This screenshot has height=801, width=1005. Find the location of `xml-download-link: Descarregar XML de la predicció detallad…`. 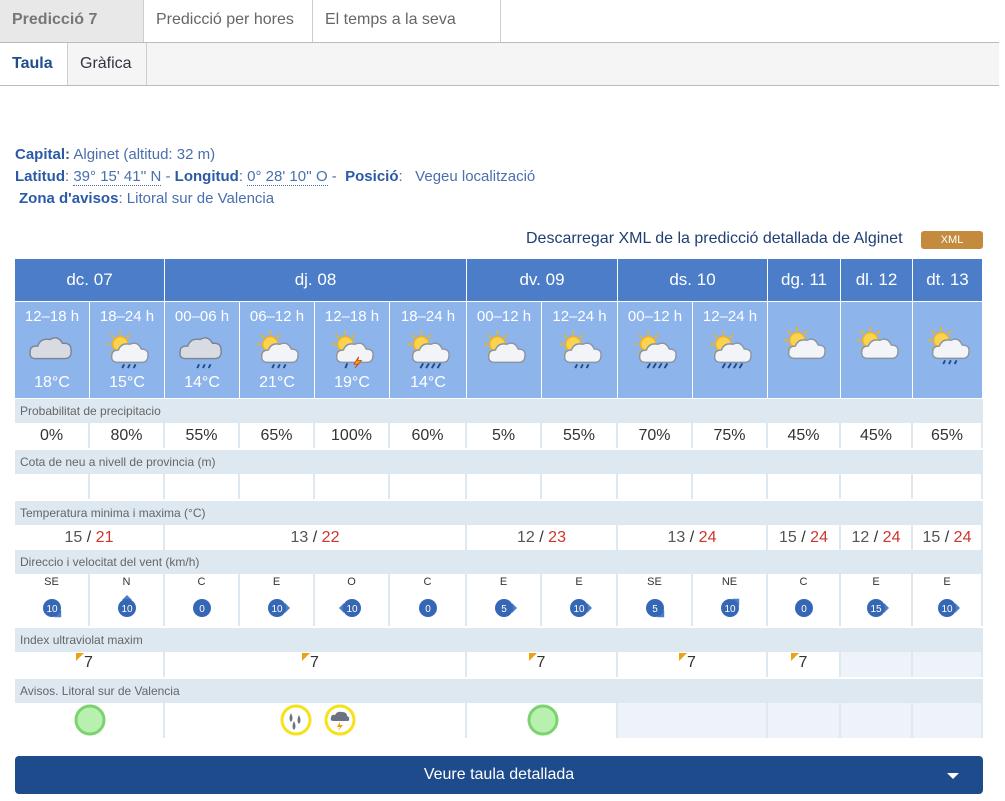

xml-download-link: Descarregar XML de la predicció detallad… is located at coordinates (714, 239).